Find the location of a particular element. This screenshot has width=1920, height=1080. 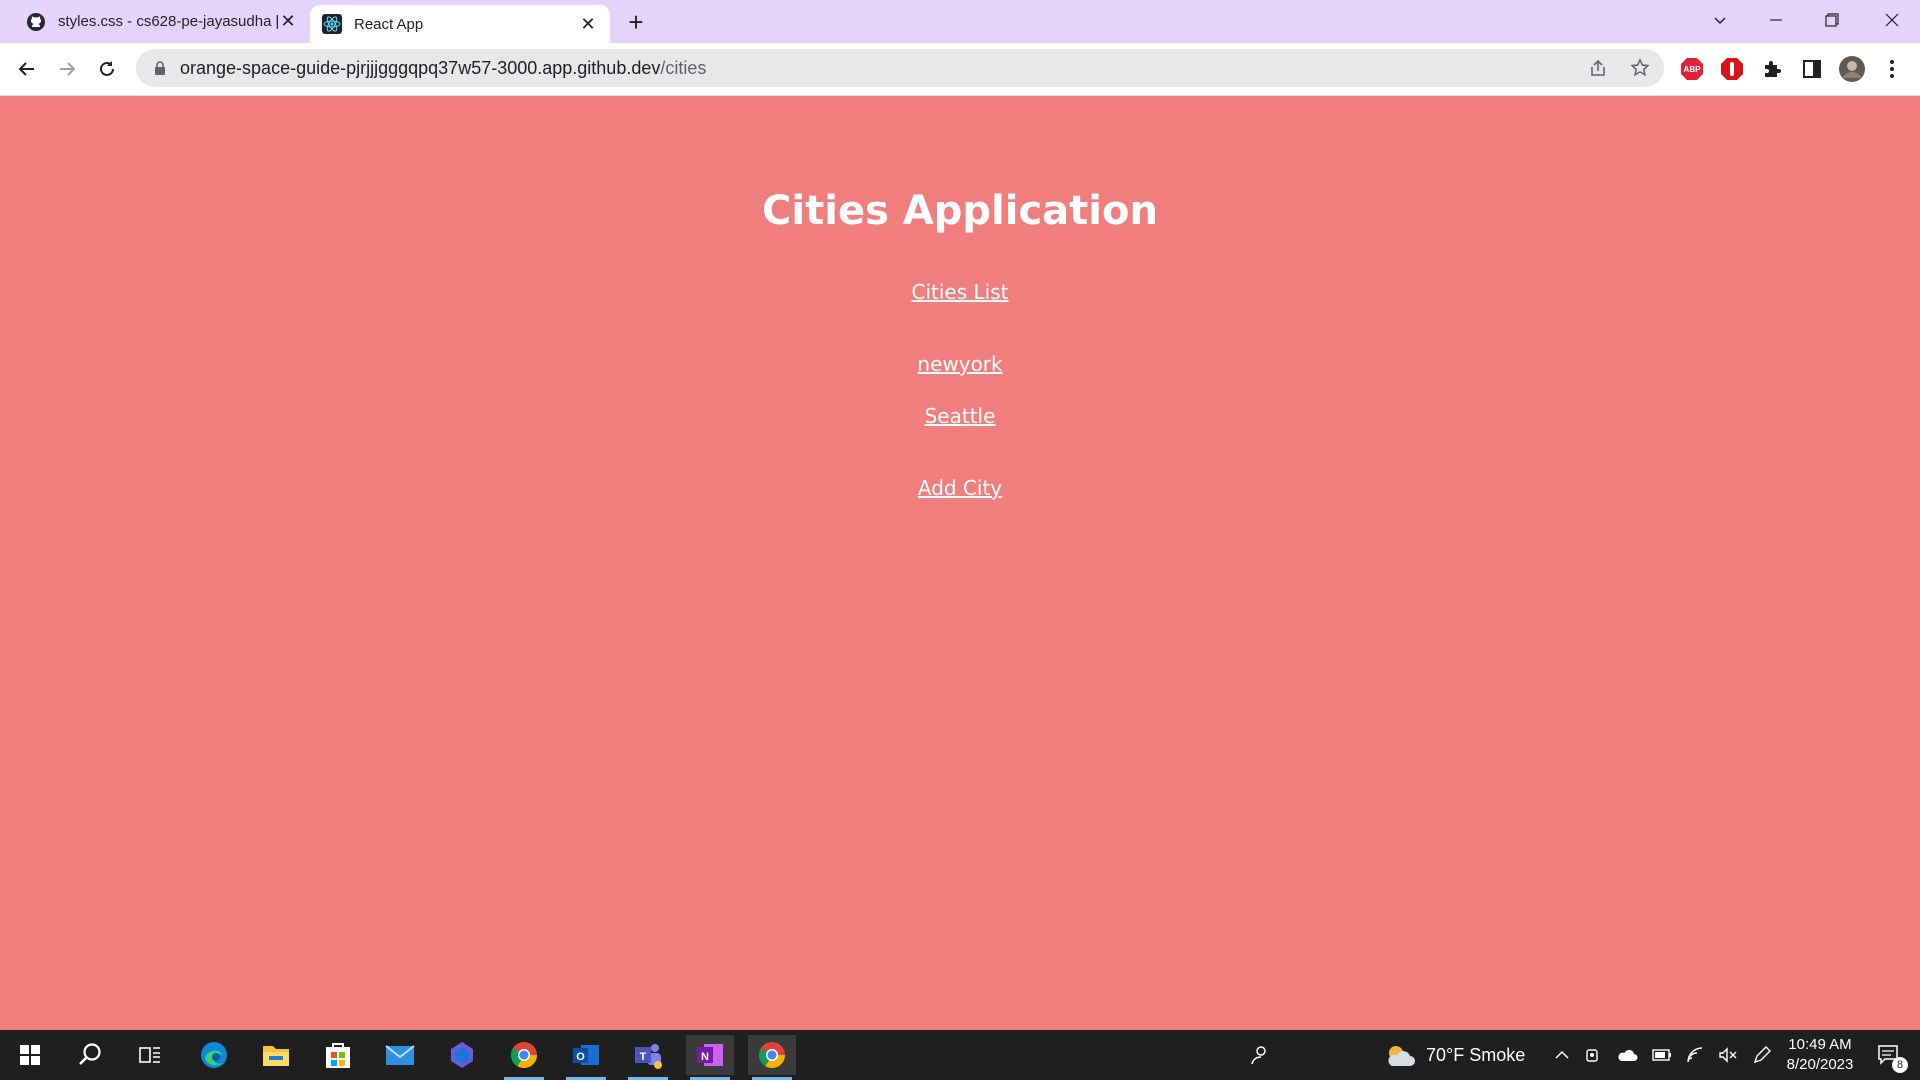

svg-text: O is located at coordinates (580, 1057).